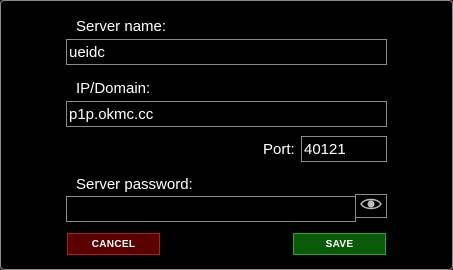  I want to click on port-input, so click(344, 149).